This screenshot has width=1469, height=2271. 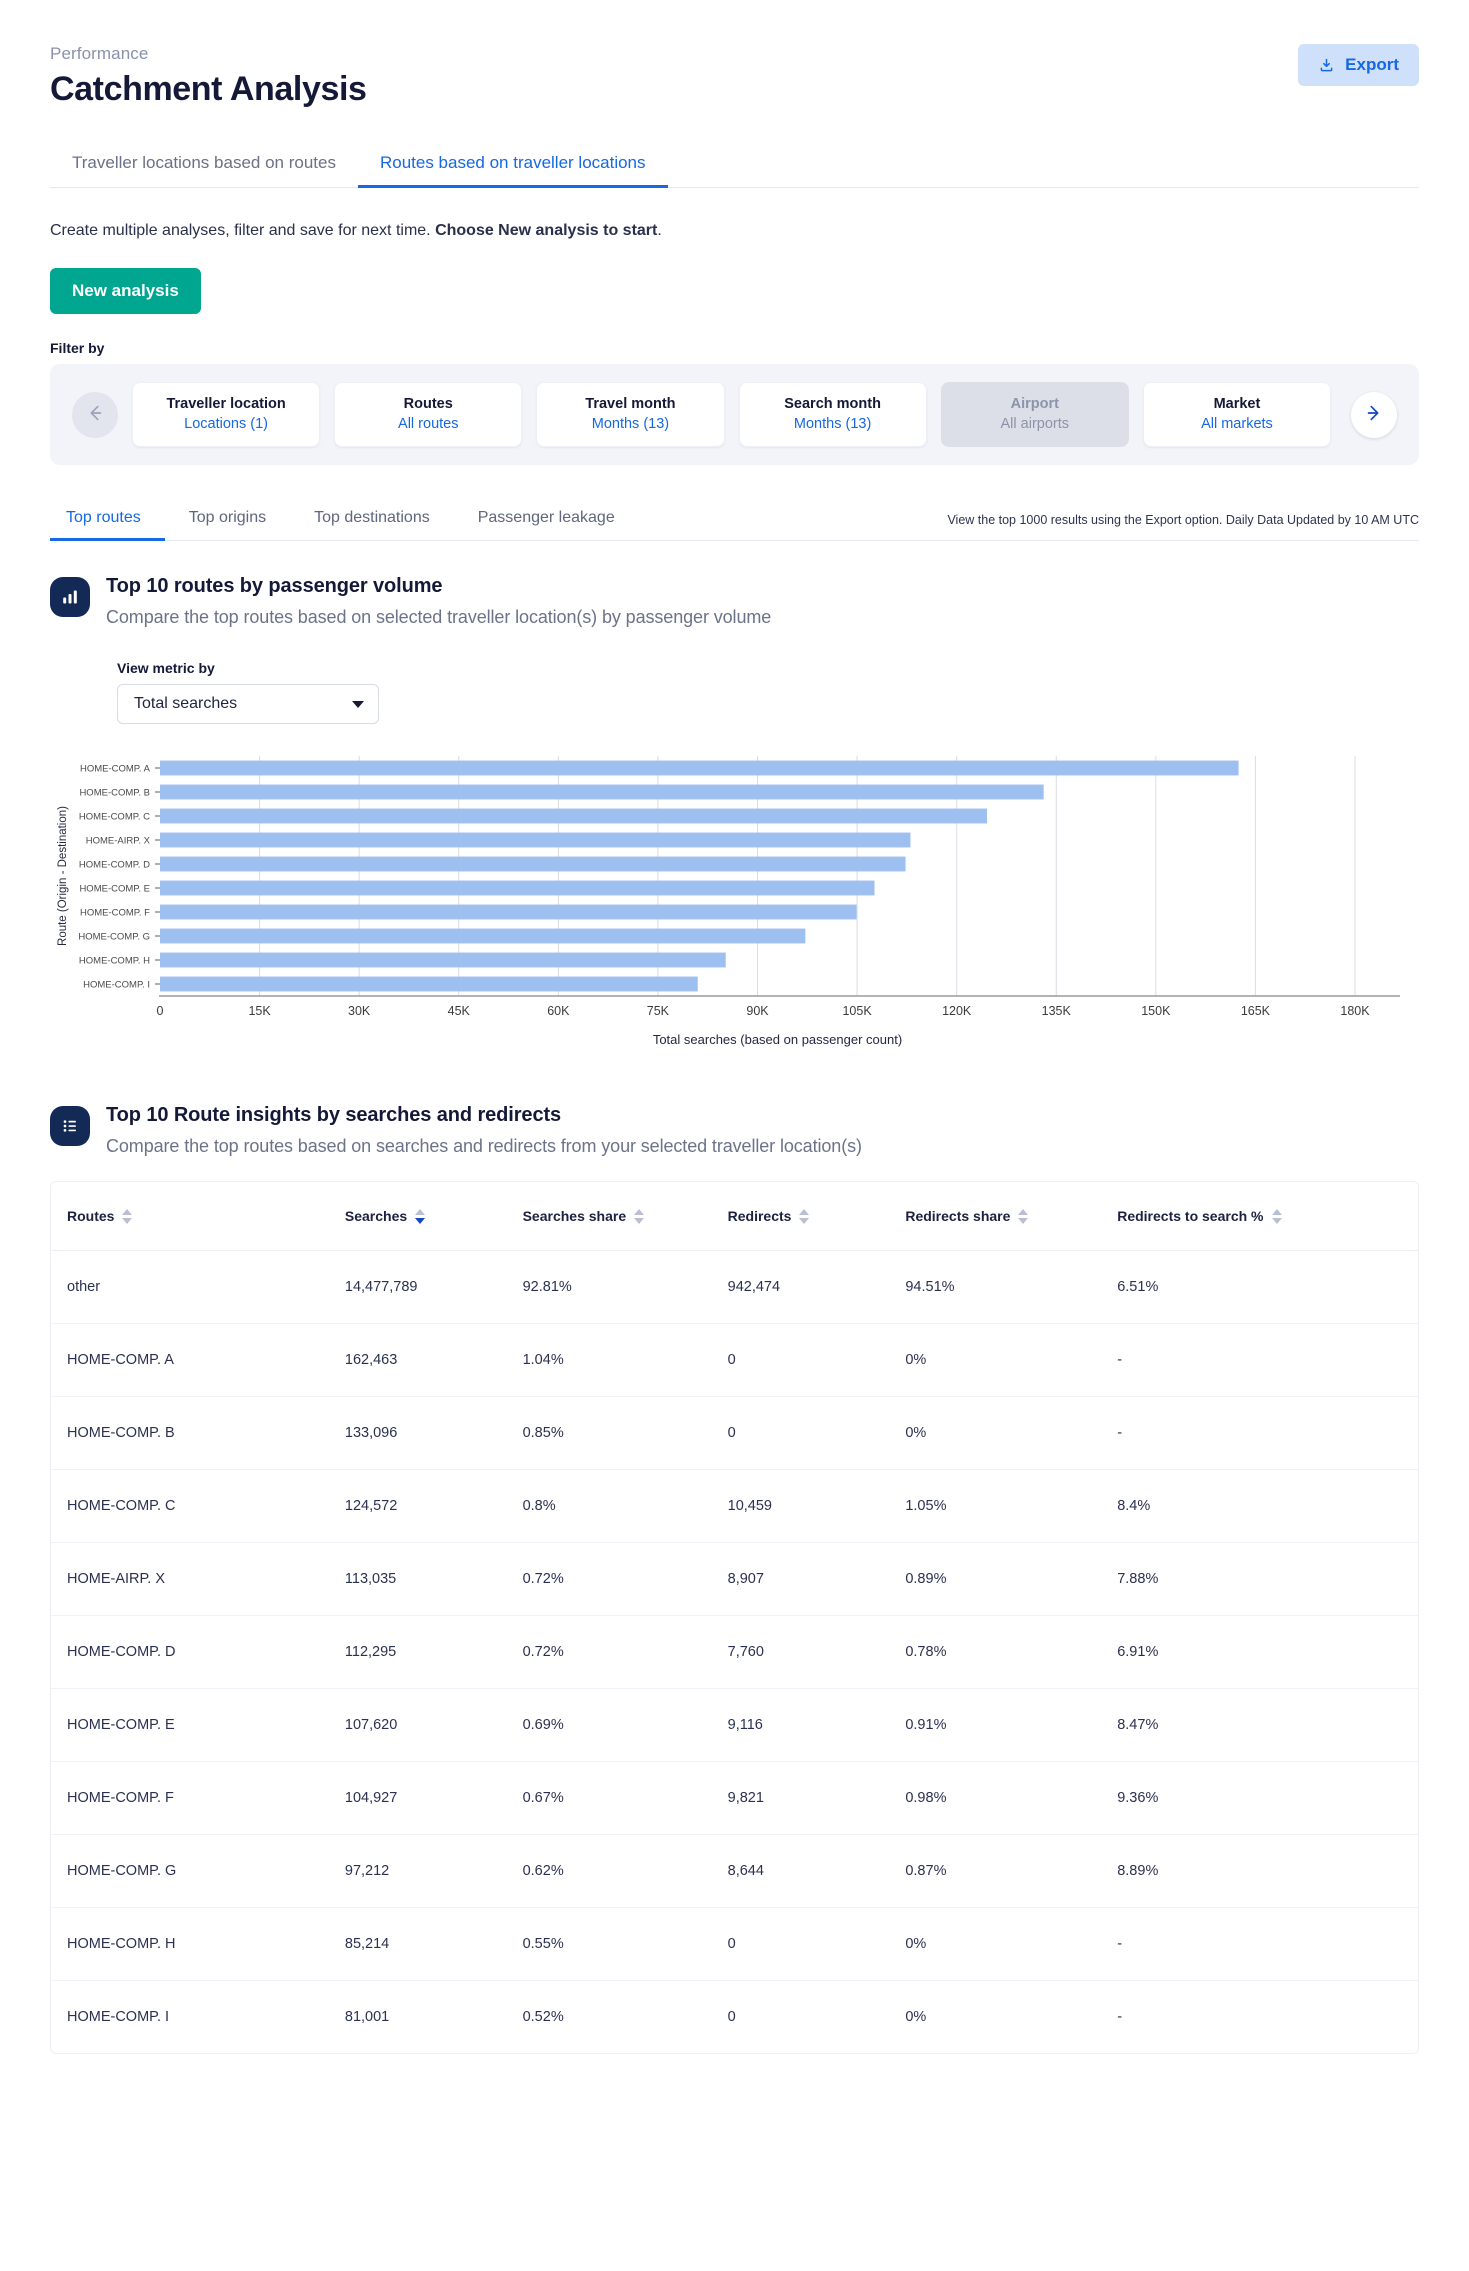 What do you see at coordinates (198, 1360) in the screenshot?
I see `cell-route: HOME-COMP. A` at bounding box center [198, 1360].